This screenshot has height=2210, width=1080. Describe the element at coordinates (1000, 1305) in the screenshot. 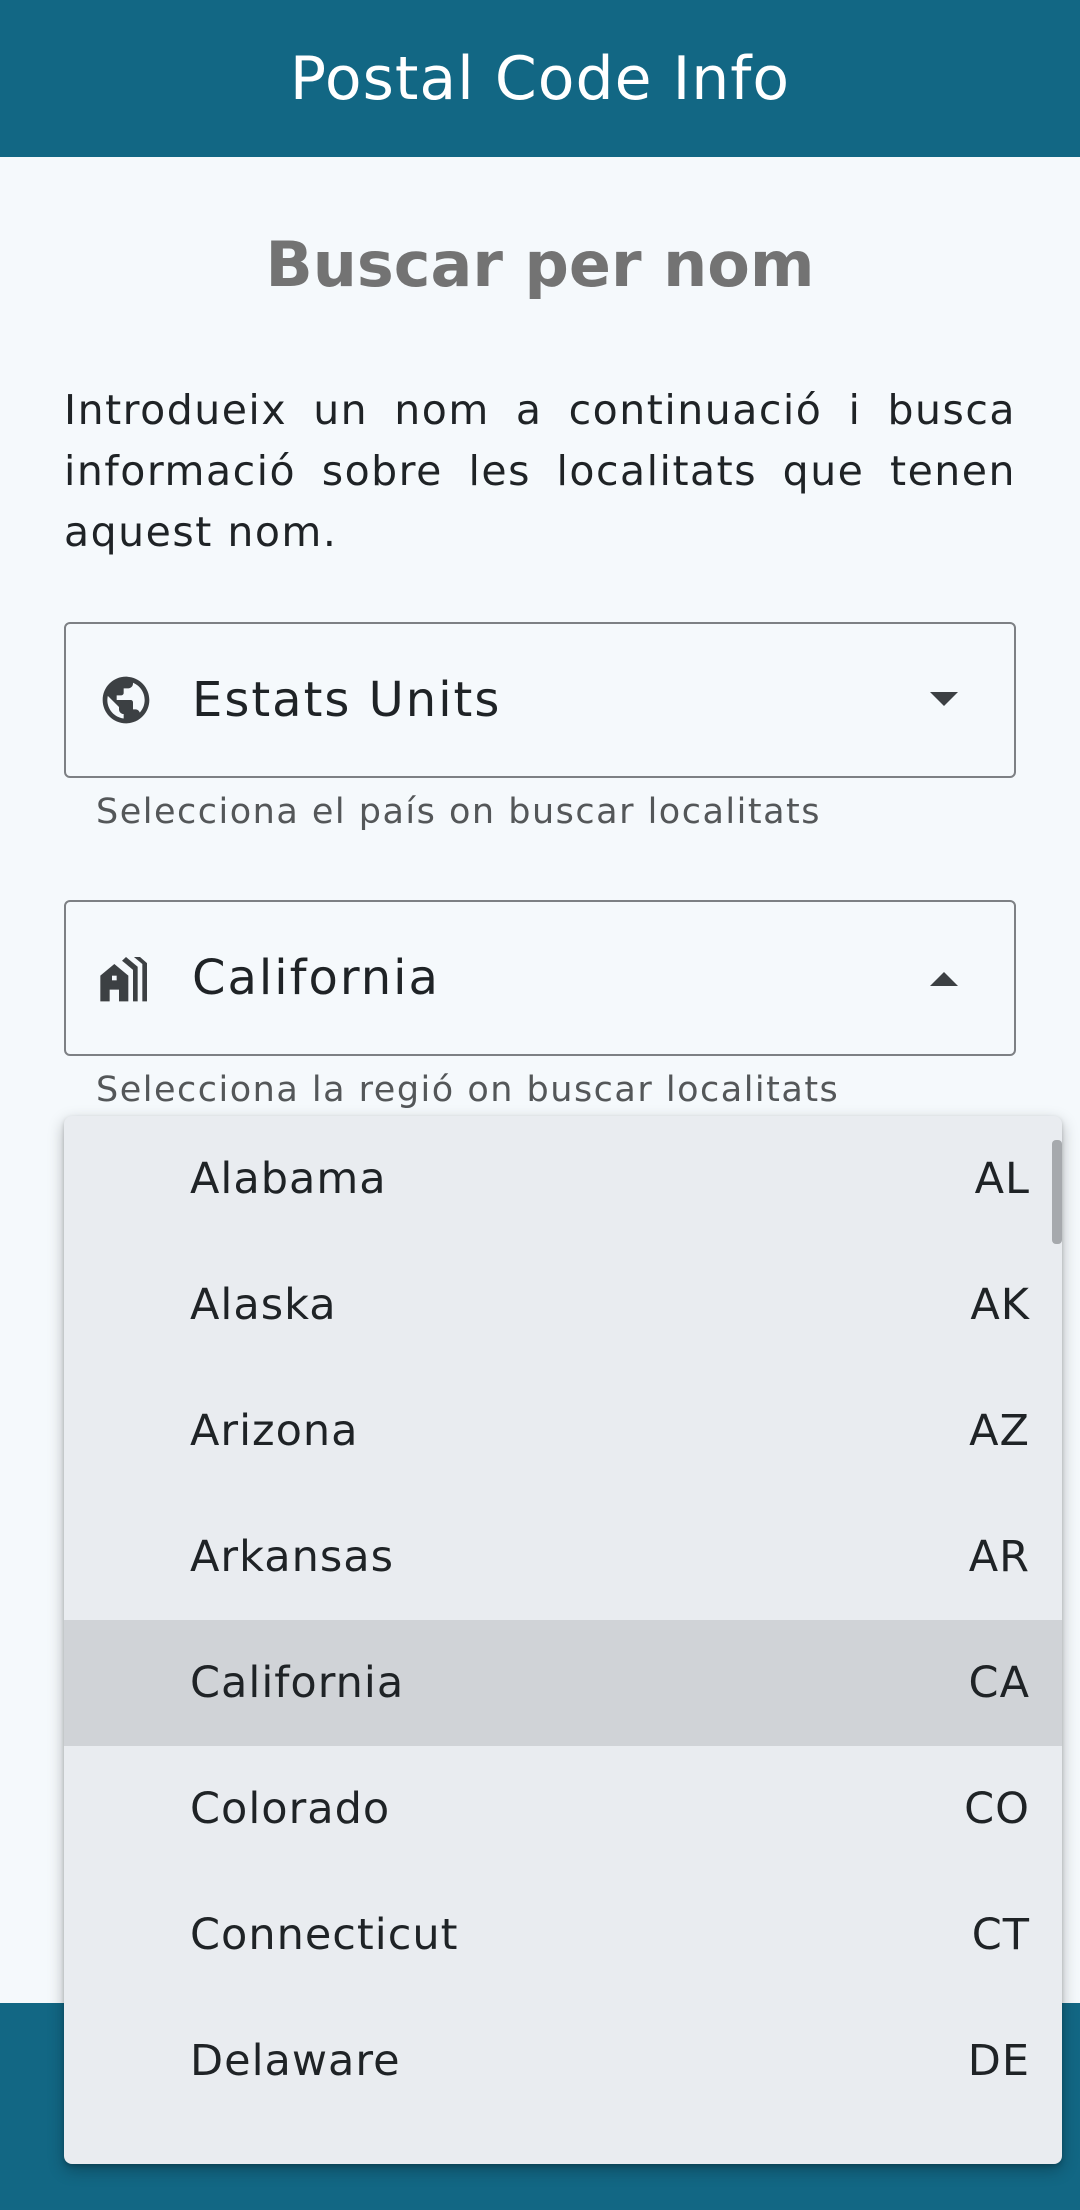

I see `option-code: AK` at that location.